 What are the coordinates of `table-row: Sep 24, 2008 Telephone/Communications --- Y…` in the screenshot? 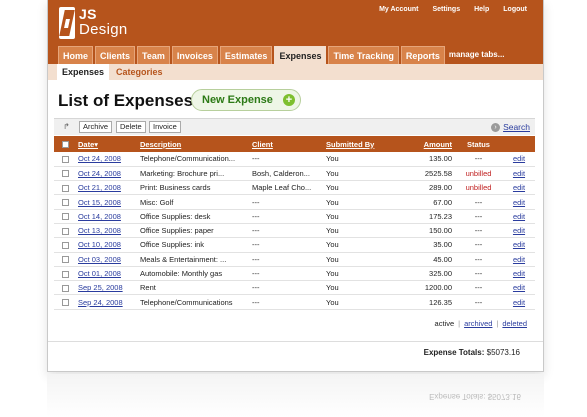 It's located at (294, 302).